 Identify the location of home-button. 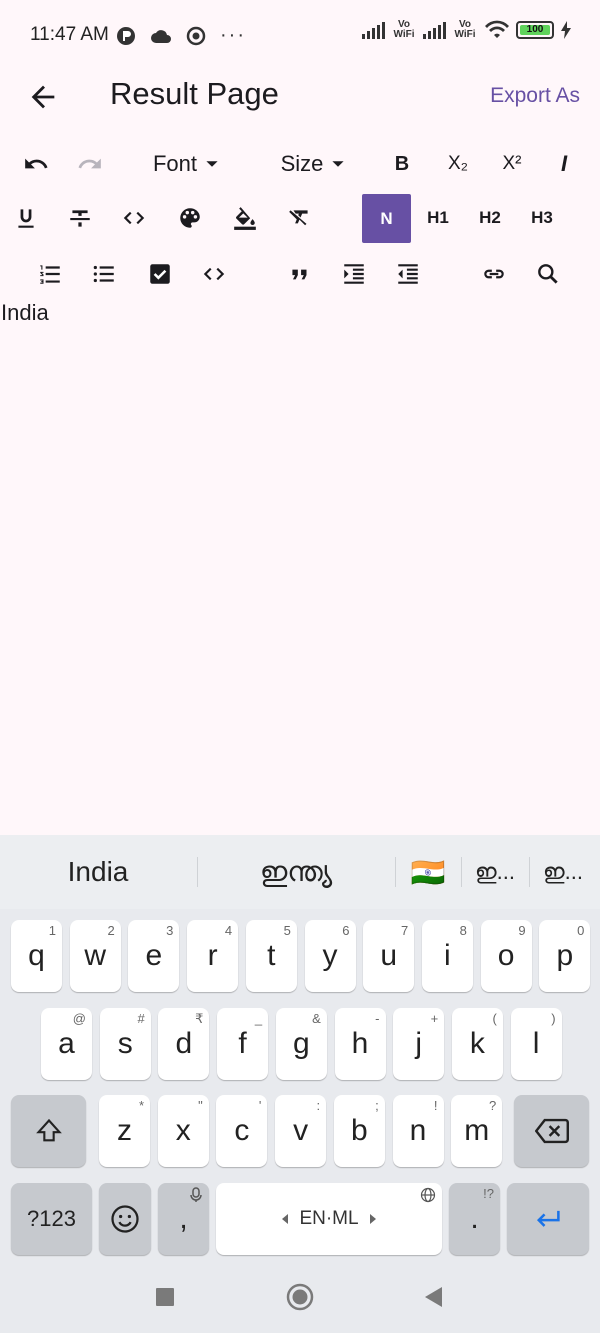
(300, 1297).